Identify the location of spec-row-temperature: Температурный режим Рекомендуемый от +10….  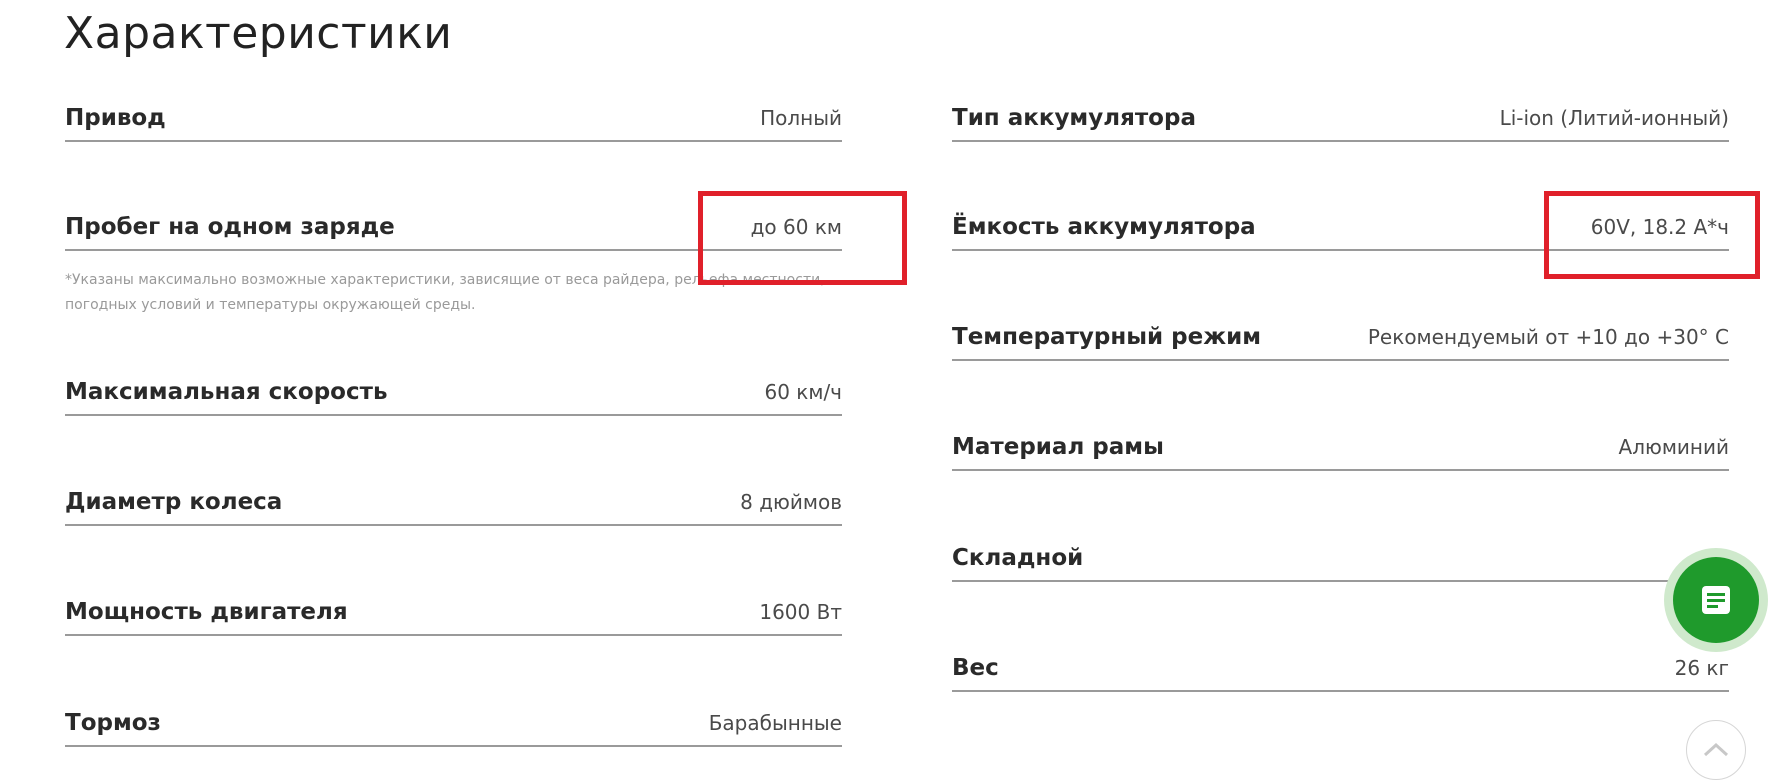
(1340, 338).